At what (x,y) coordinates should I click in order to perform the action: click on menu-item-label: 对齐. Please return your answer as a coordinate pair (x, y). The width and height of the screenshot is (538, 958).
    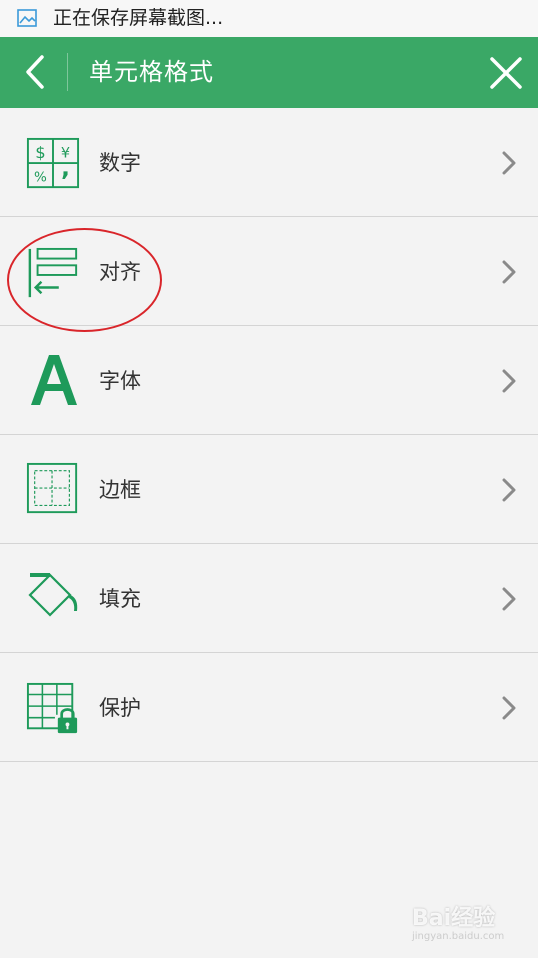
    Looking at the image, I should click on (120, 272).